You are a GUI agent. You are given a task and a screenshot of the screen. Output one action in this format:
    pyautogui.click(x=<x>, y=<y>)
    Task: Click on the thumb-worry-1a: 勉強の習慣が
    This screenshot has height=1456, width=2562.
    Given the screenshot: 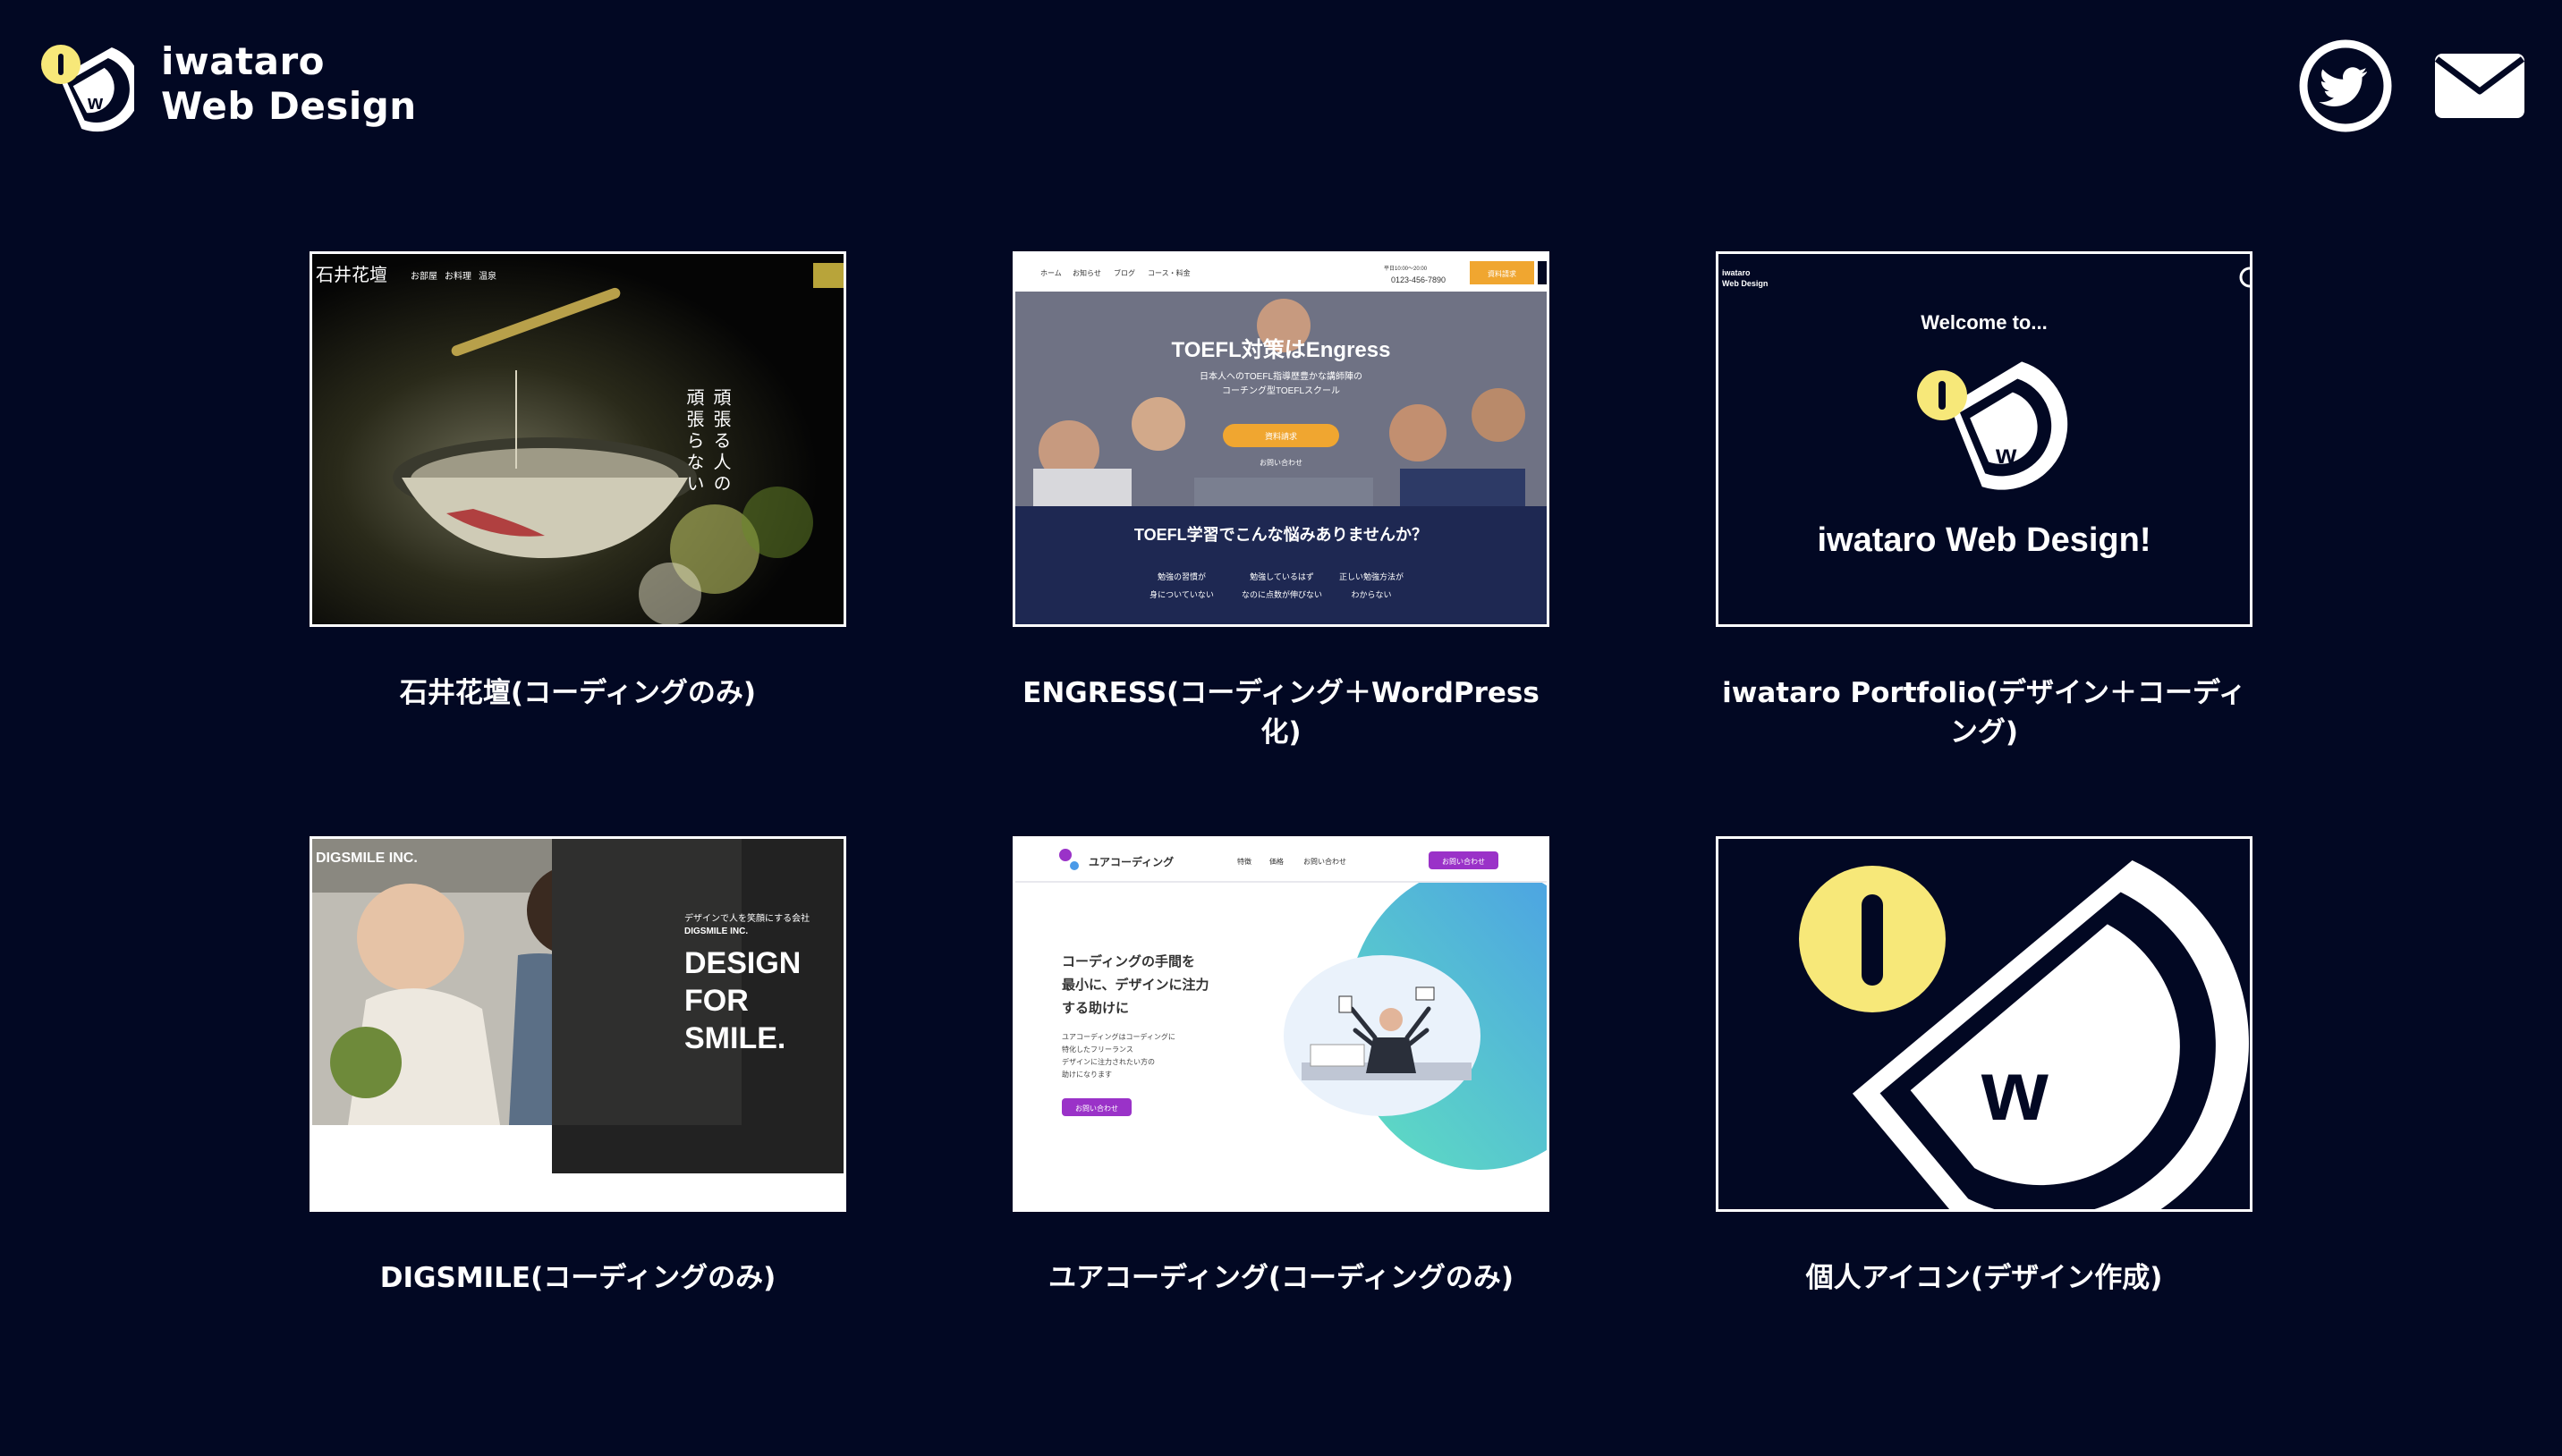 What is the action you would take?
    pyautogui.click(x=1182, y=576)
    